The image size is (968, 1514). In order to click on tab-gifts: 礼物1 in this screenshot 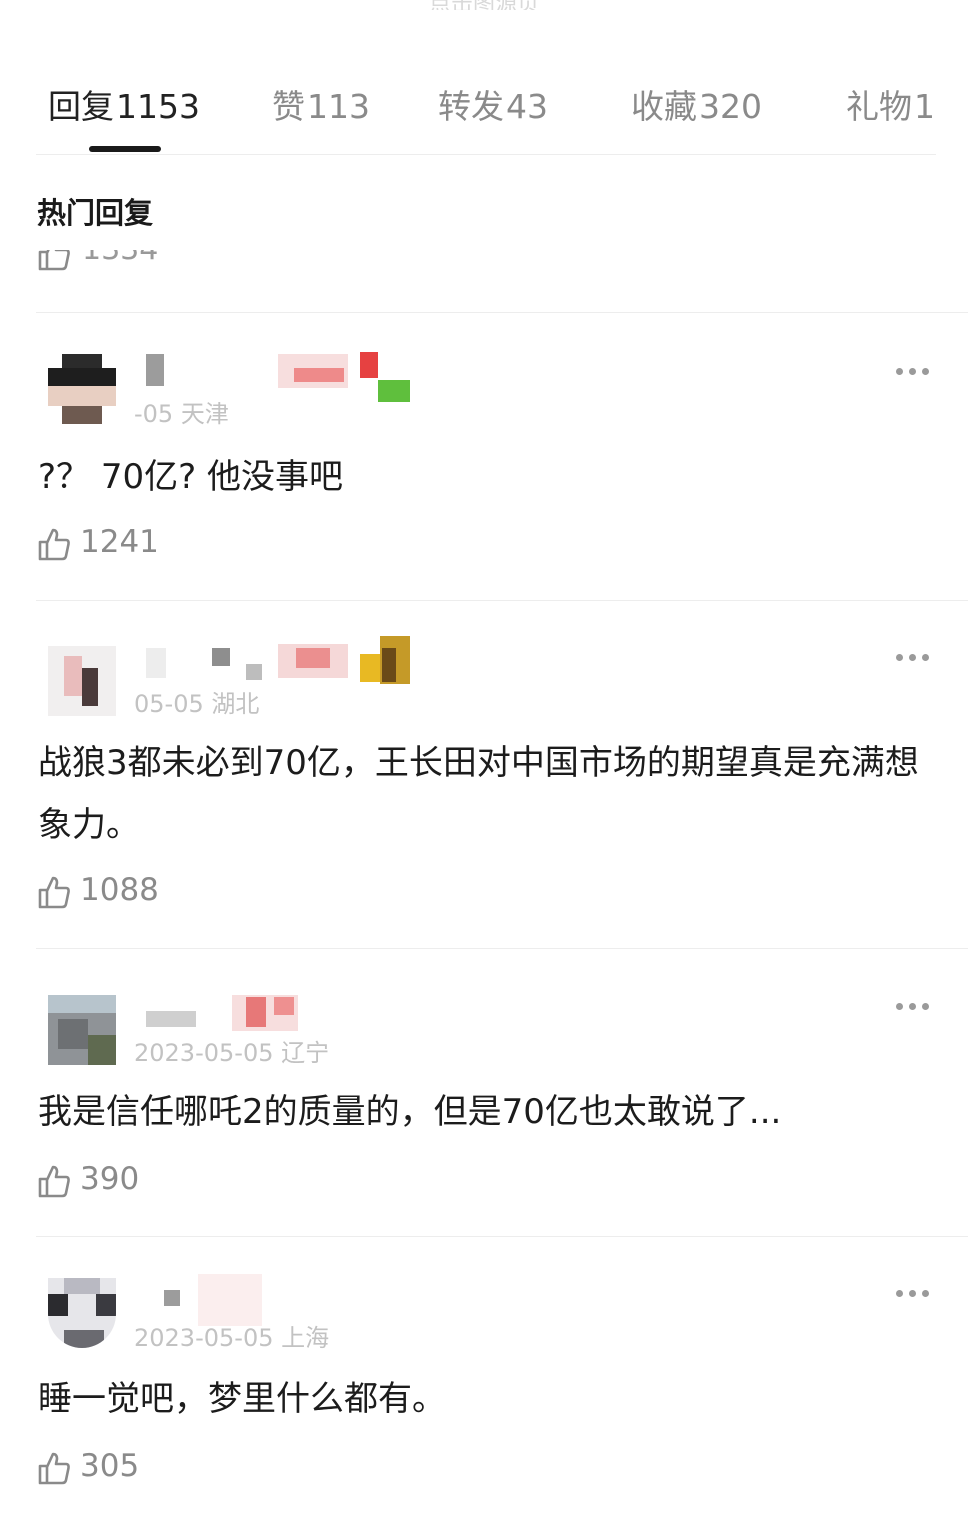, I will do `click(890, 104)`.